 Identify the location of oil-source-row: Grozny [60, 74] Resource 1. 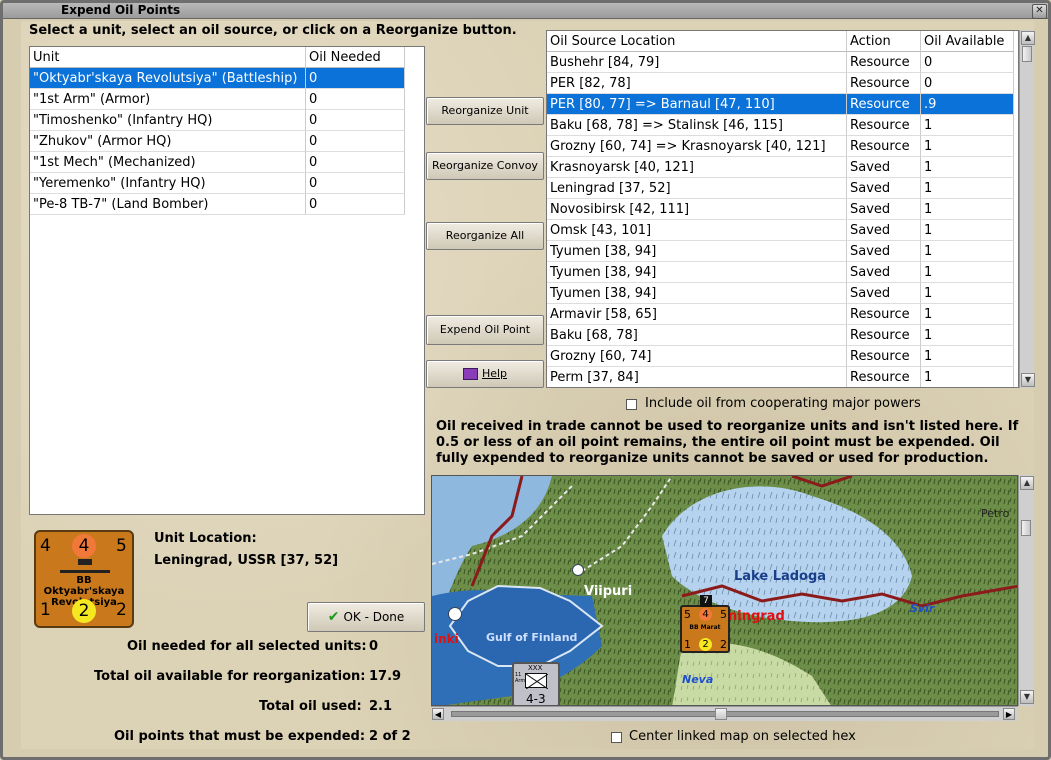
(781, 356).